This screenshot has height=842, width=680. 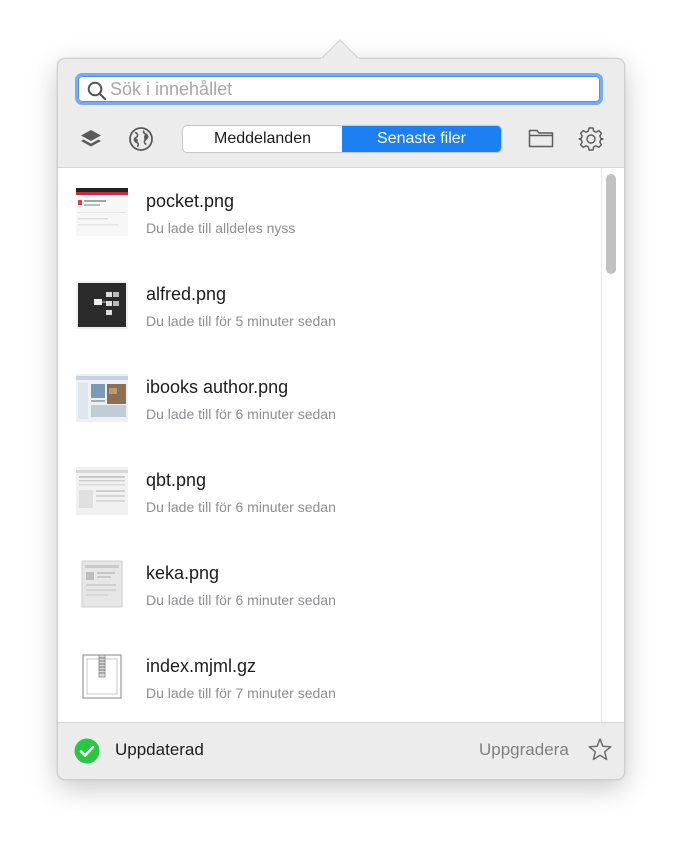 I want to click on file-name: ibooks author.png, so click(x=217, y=387).